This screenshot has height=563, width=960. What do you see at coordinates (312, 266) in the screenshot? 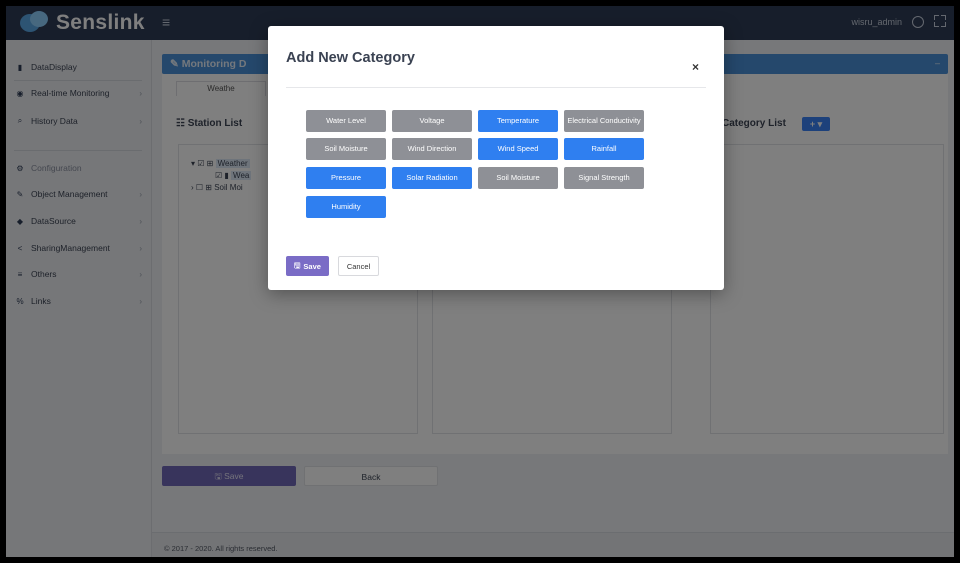
I see `modal-save-label: Save` at bounding box center [312, 266].